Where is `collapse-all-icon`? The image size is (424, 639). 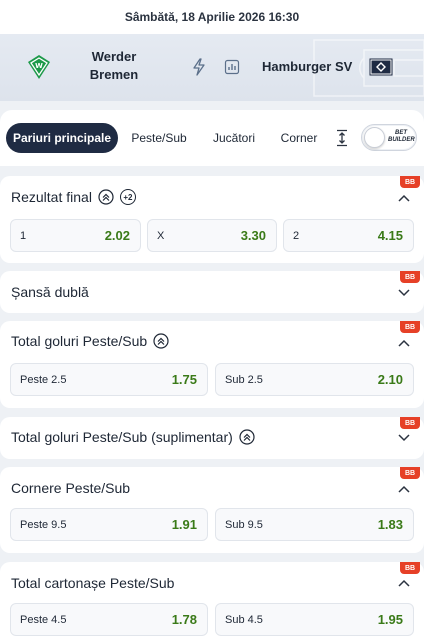 collapse-all-icon is located at coordinates (342, 138).